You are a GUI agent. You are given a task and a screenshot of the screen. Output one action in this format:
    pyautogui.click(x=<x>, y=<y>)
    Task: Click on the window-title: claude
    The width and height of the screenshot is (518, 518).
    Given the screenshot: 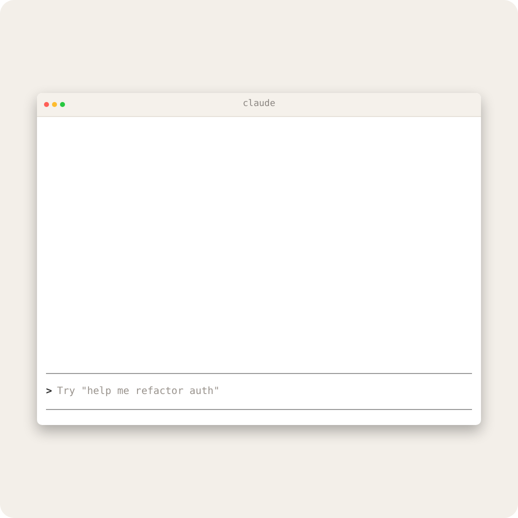 What is the action you would take?
    pyautogui.click(x=259, y=104)
    